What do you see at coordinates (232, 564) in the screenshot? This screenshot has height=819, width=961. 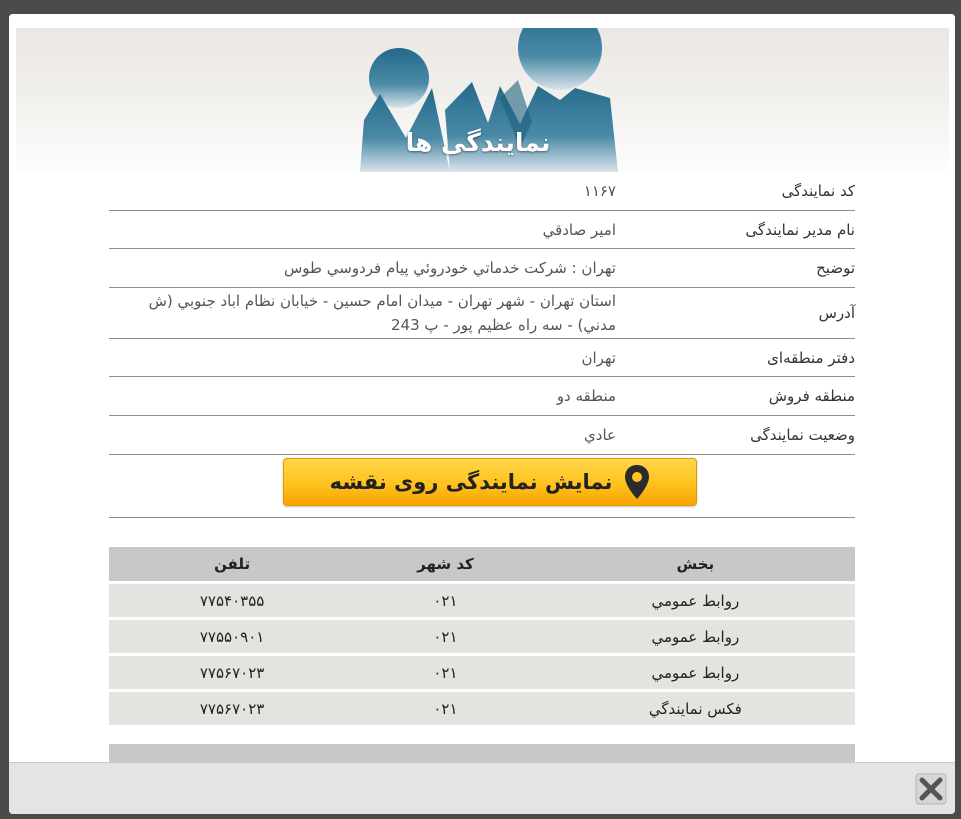 I see `column-header-phone: تلفن` at bounding box center [232, 564].